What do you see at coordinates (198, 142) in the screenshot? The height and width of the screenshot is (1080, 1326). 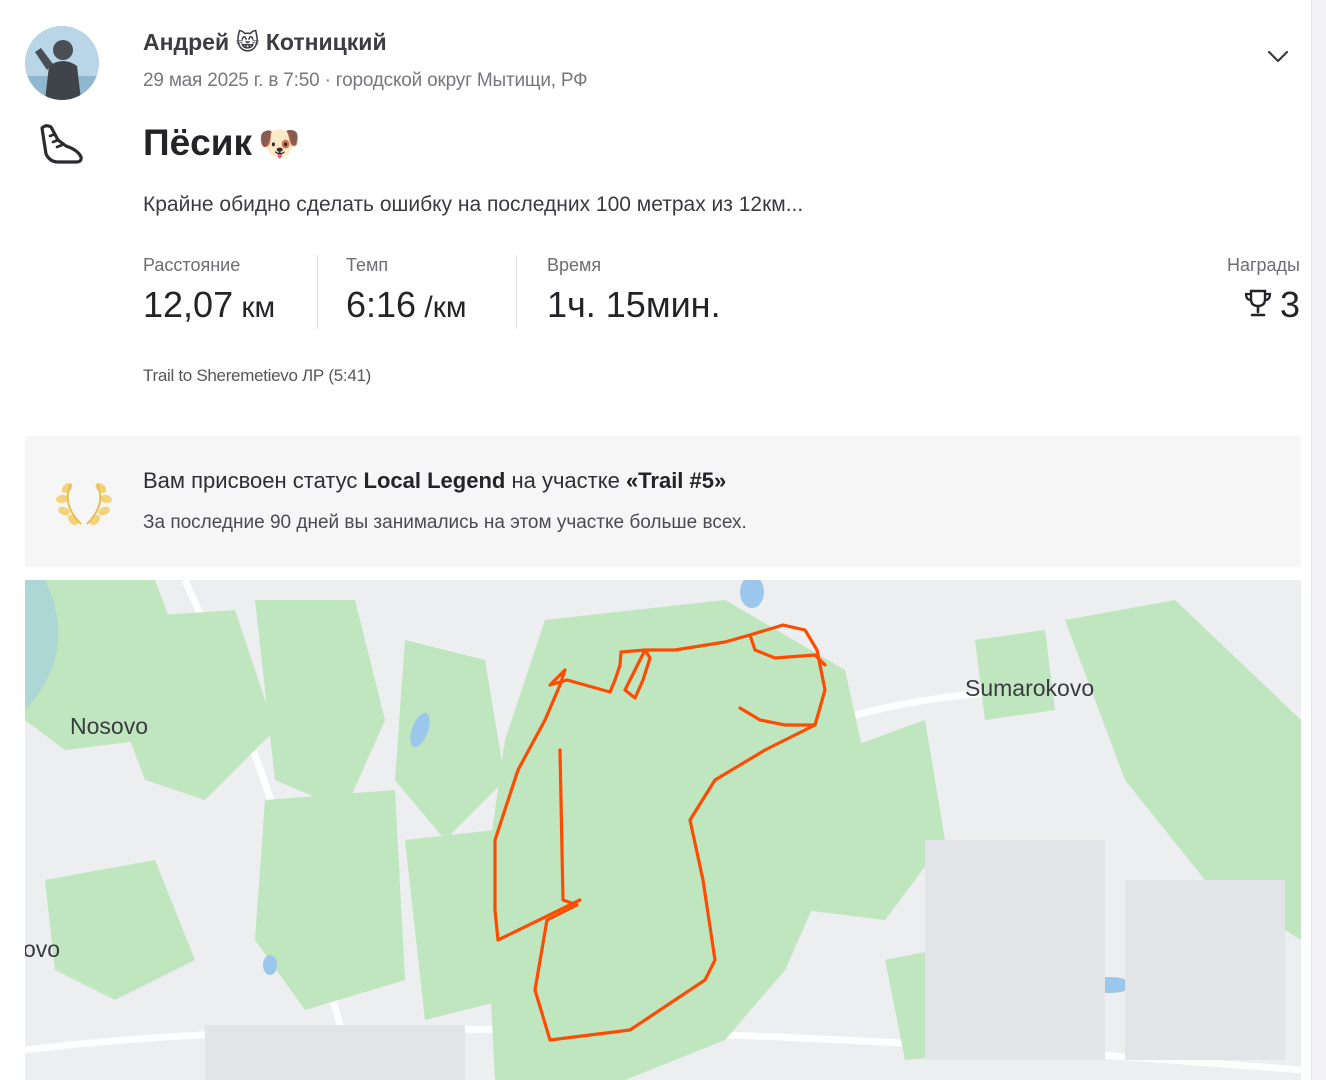 I see `activity-title-text: Пёсик` at bounding box center [198, 142].